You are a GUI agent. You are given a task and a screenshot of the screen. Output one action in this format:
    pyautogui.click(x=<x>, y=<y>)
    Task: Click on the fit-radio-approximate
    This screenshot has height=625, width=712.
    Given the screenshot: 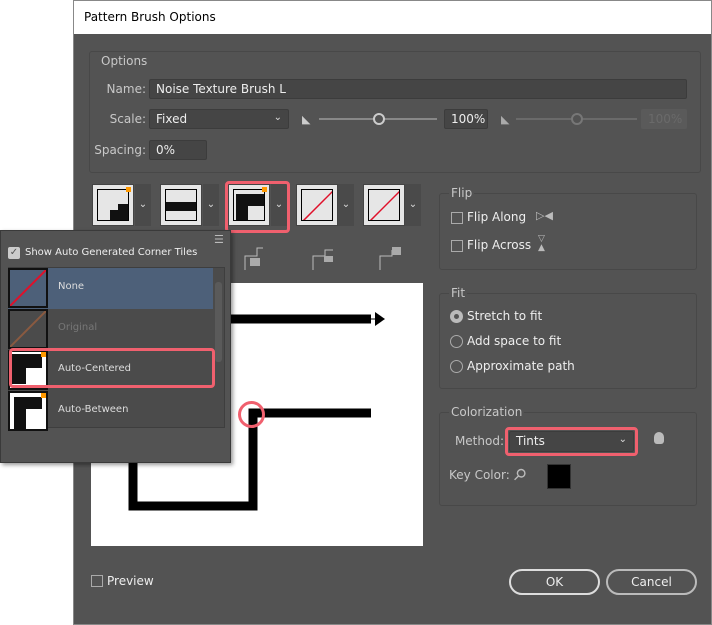 What is the action you would take?
    pyautogui.click(x=456, y=366)
    